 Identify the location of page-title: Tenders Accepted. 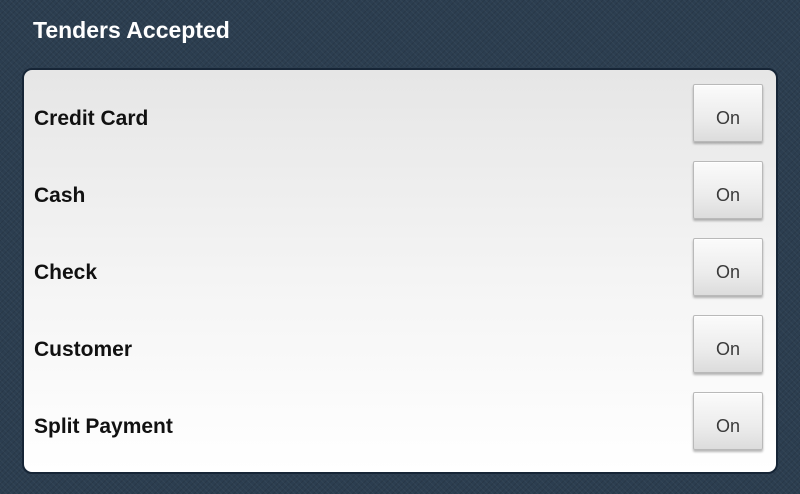
(131, 30).